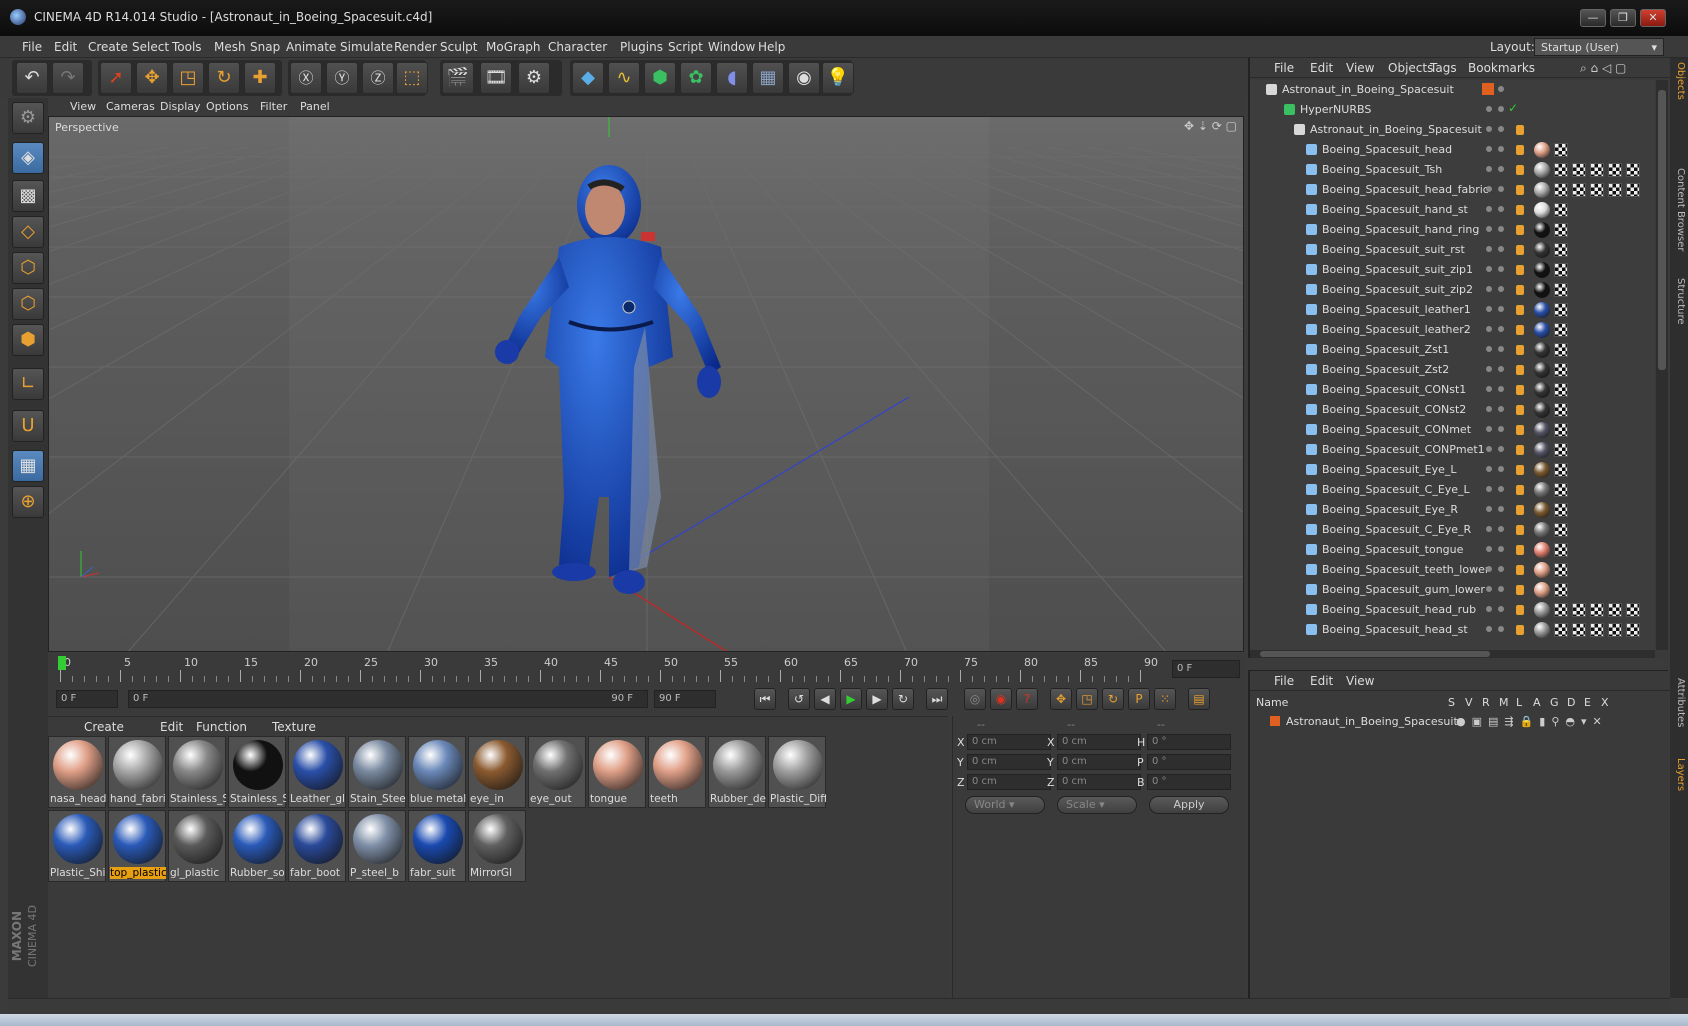 This screenshot has width=1688, height=1026. Describe the element at coordinates (497, 772) in the screenshot. I see `material-swatch: eye_in` at that location.